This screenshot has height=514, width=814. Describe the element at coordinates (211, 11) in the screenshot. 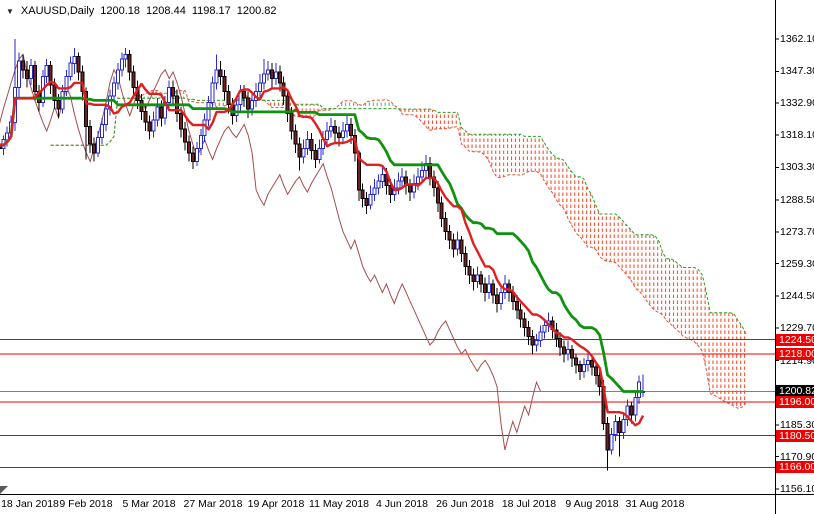

I see `quote-low: 1198.17` at that location.